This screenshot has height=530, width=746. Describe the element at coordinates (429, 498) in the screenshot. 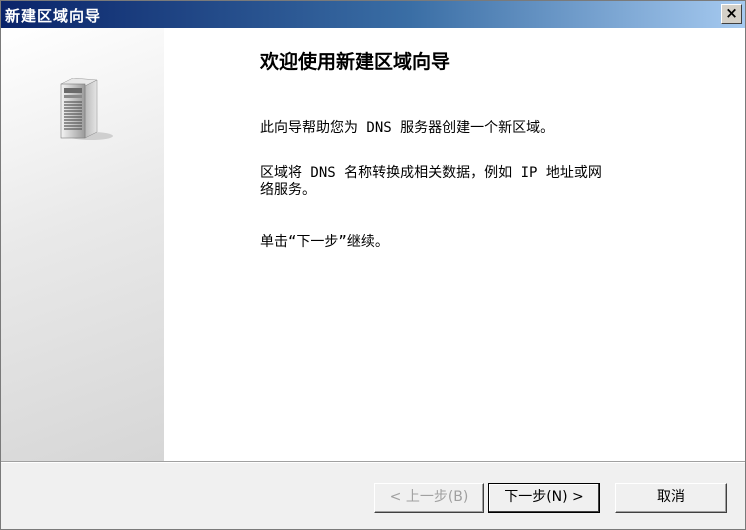

I see `back-button: < 上一步(B)` at that location.